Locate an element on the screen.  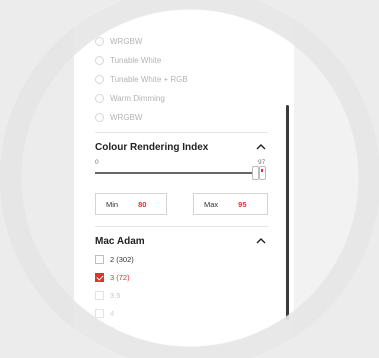
cri-slider-fill is located at coordinates (179, 173).